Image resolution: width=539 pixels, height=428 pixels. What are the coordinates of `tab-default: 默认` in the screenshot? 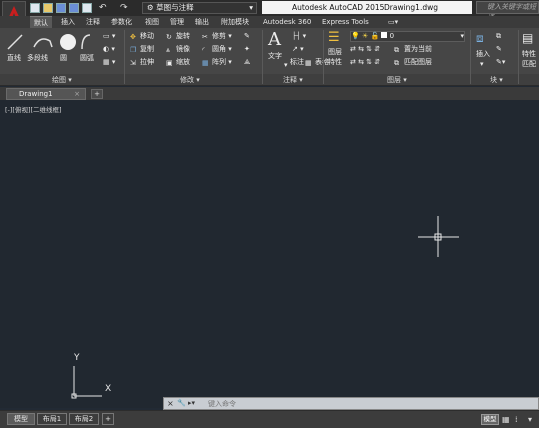 It's located at (41, 22).